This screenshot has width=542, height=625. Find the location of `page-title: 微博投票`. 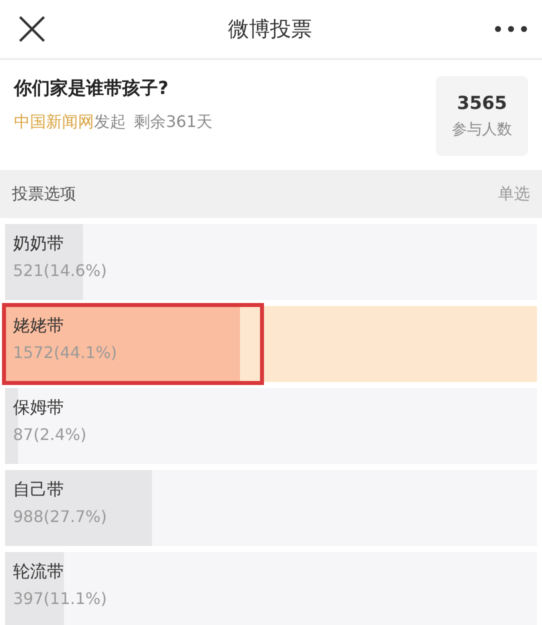

page-title: 微博投票 is located at coordinates (270, 29).